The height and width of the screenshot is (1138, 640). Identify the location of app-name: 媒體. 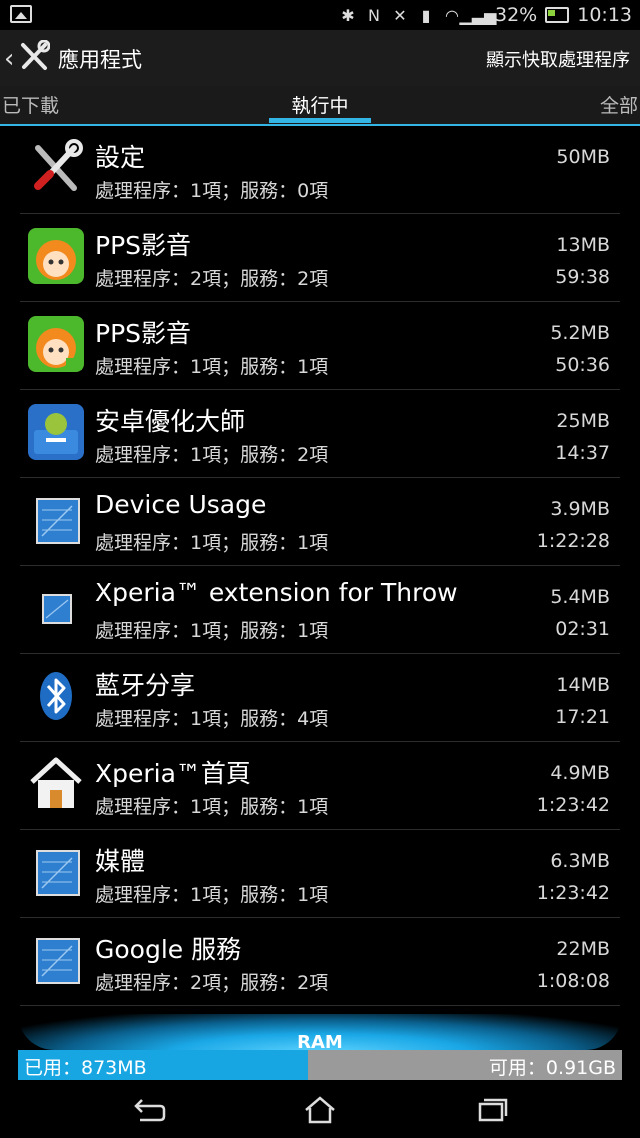
(120, 861).